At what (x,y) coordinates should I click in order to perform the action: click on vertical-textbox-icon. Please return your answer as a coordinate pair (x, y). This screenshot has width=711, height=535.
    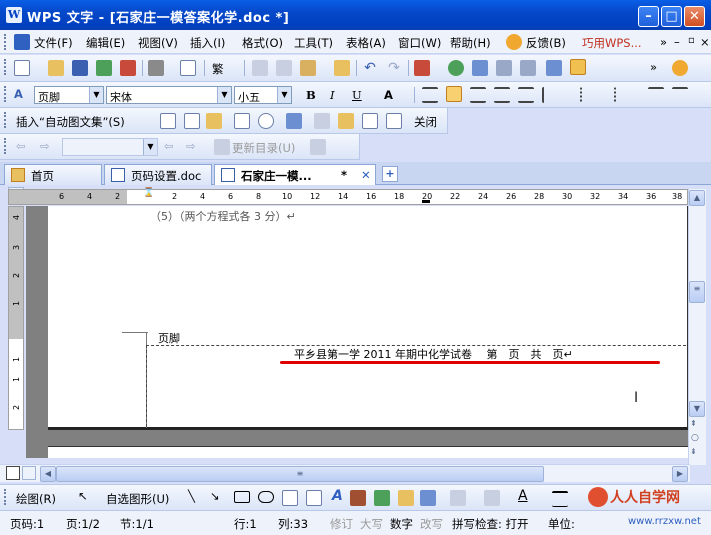
    Looking at the image, I should click on (314, 498).